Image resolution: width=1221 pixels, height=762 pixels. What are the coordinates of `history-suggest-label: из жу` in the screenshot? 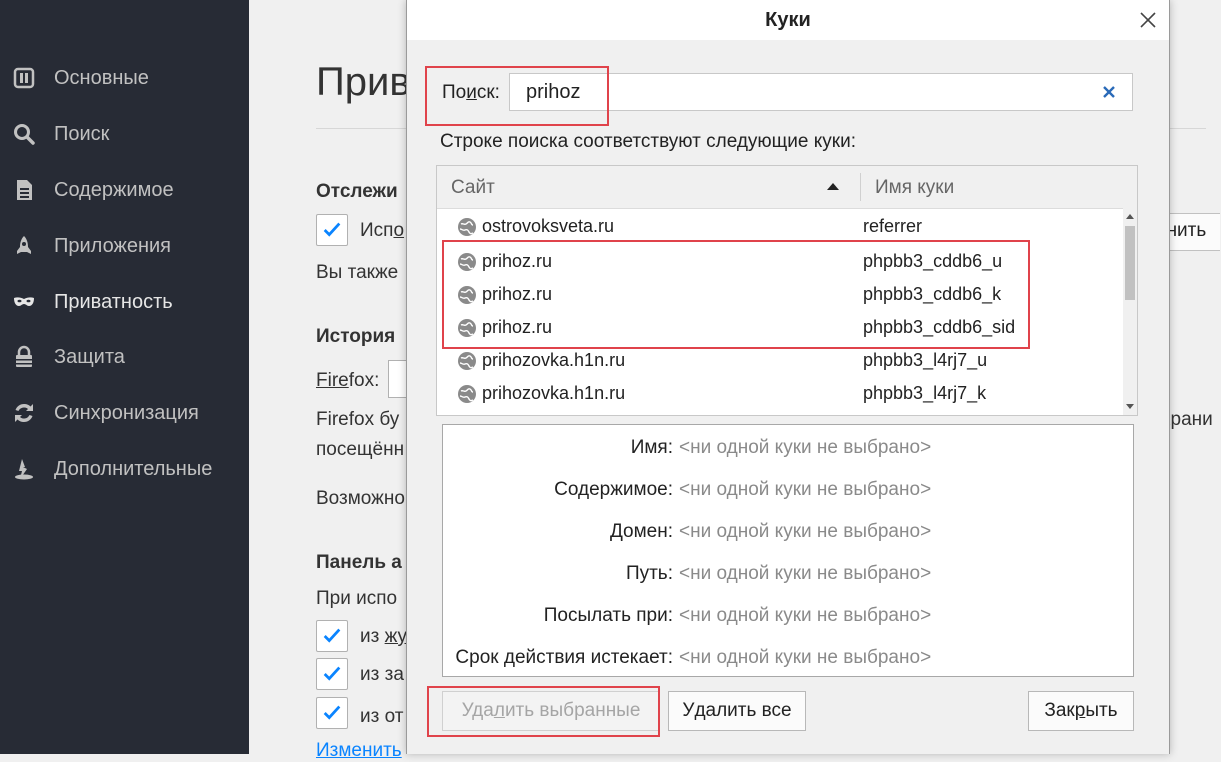 It's located at (383, 637).